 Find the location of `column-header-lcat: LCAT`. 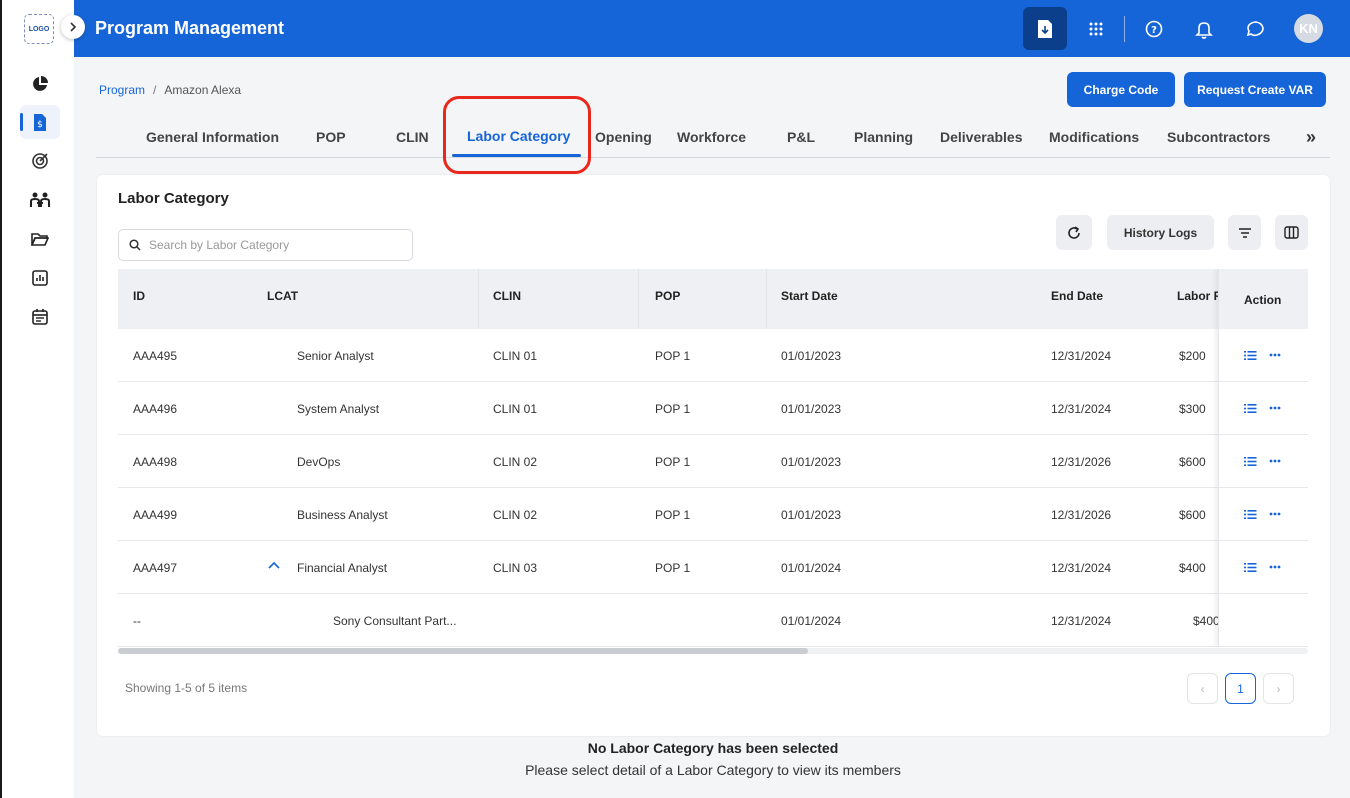

column-header-lcat: LCAT is located at coordinates (282, 296).